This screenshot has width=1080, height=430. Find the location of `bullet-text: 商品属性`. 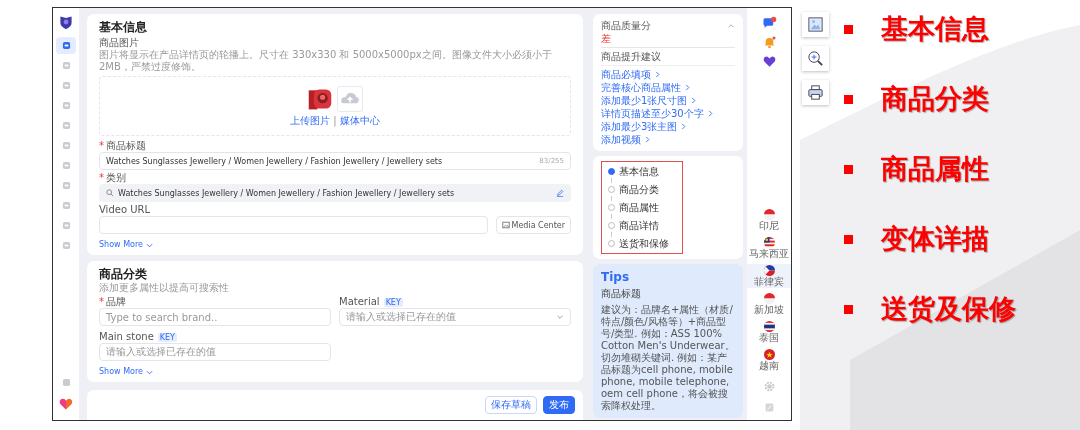

bullet-text: 商品属性 is located at coordinates (935, 169).